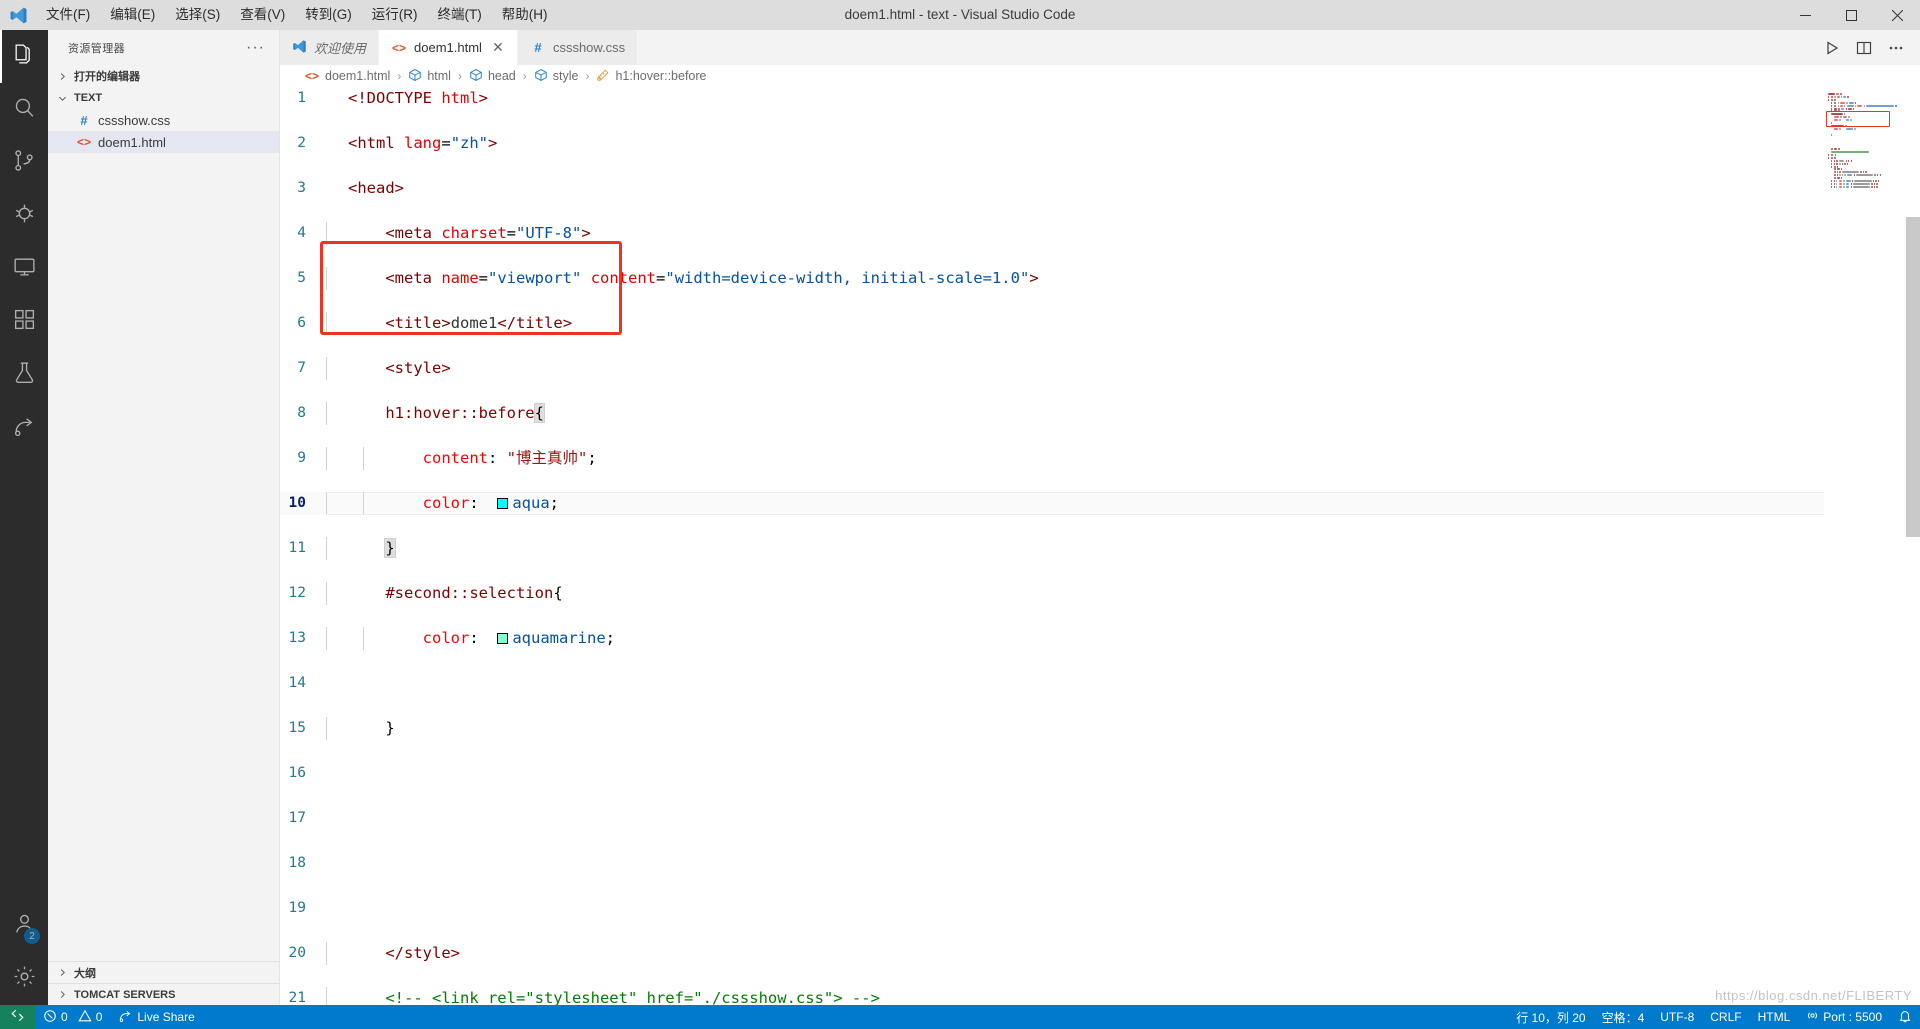 The image size is (1920, 1029). Describe the element at coordinates (556, 76) in the screenshot. I see `breadcrumb-item-style: style` at that location.